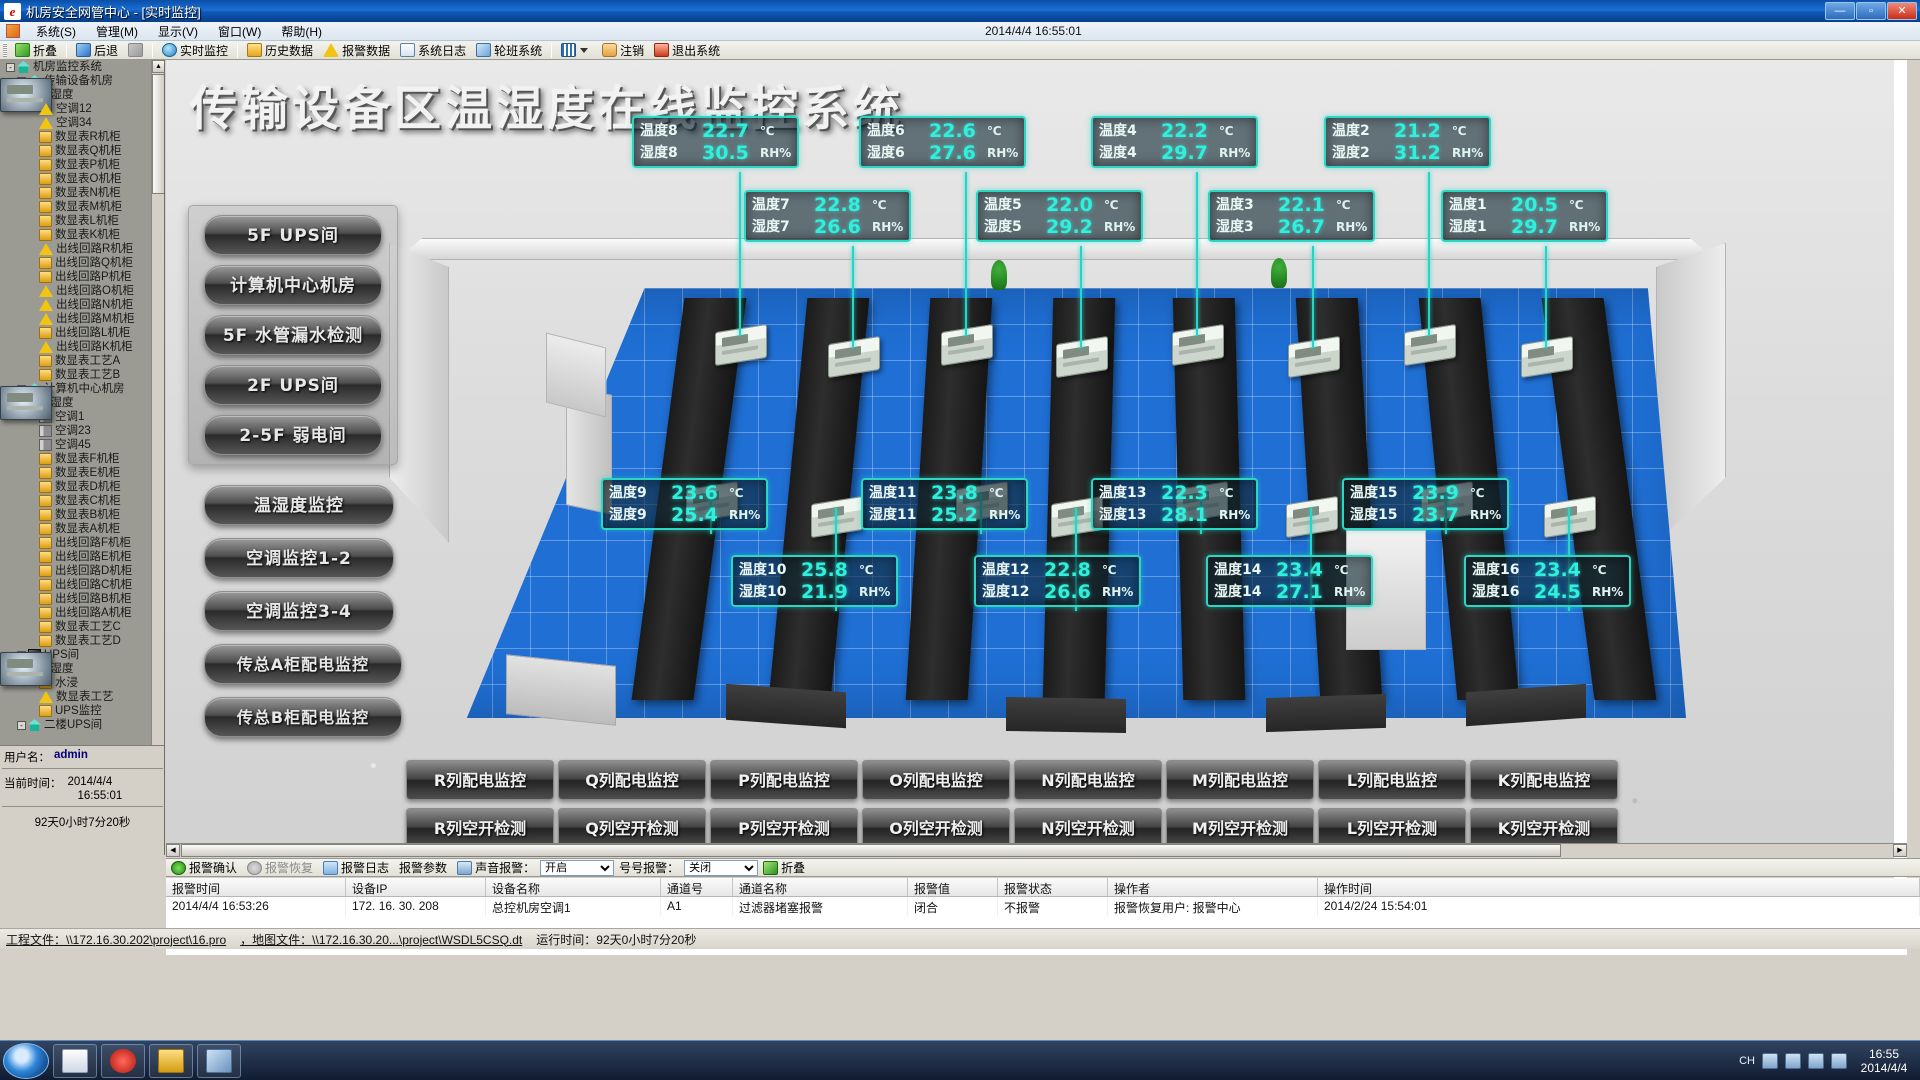 The image size is (1920, 1080). Describe the element at coordinates (76, 543) in the screenshot. I see `tree-item: 出线回路F机柜` at that location.